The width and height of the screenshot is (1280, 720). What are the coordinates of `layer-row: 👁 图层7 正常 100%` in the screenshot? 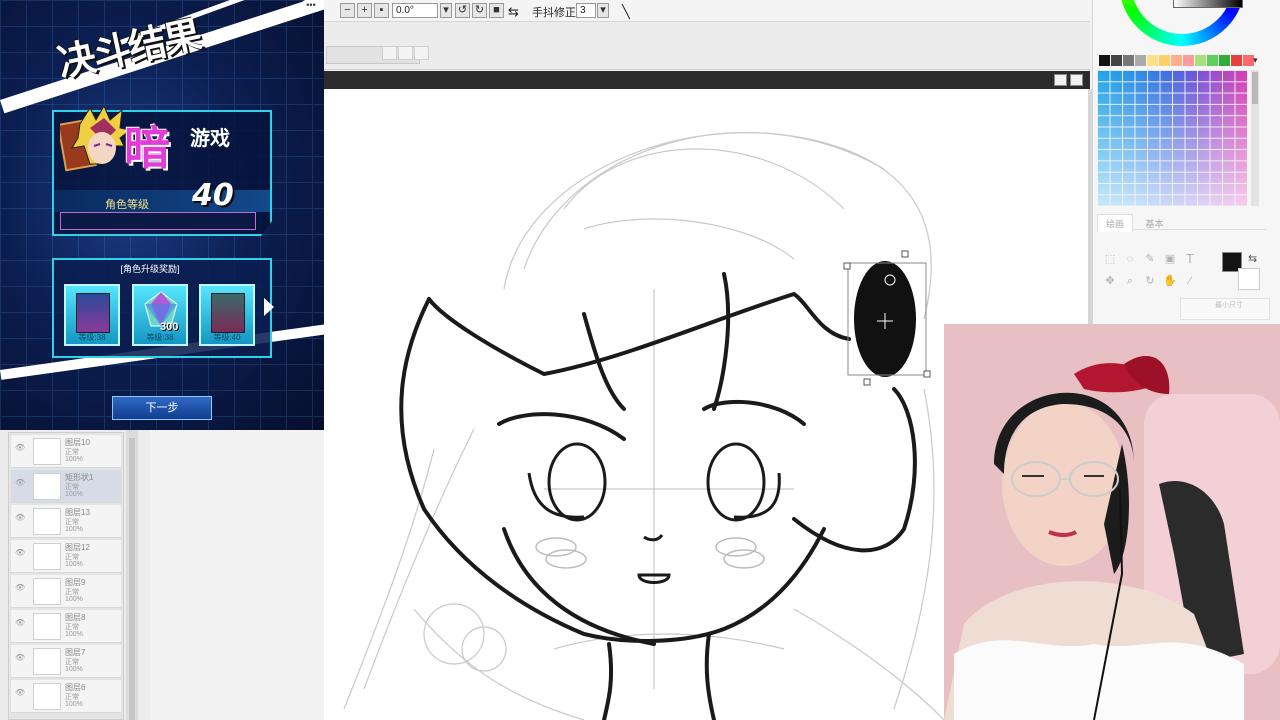 It's located at (66, 661).